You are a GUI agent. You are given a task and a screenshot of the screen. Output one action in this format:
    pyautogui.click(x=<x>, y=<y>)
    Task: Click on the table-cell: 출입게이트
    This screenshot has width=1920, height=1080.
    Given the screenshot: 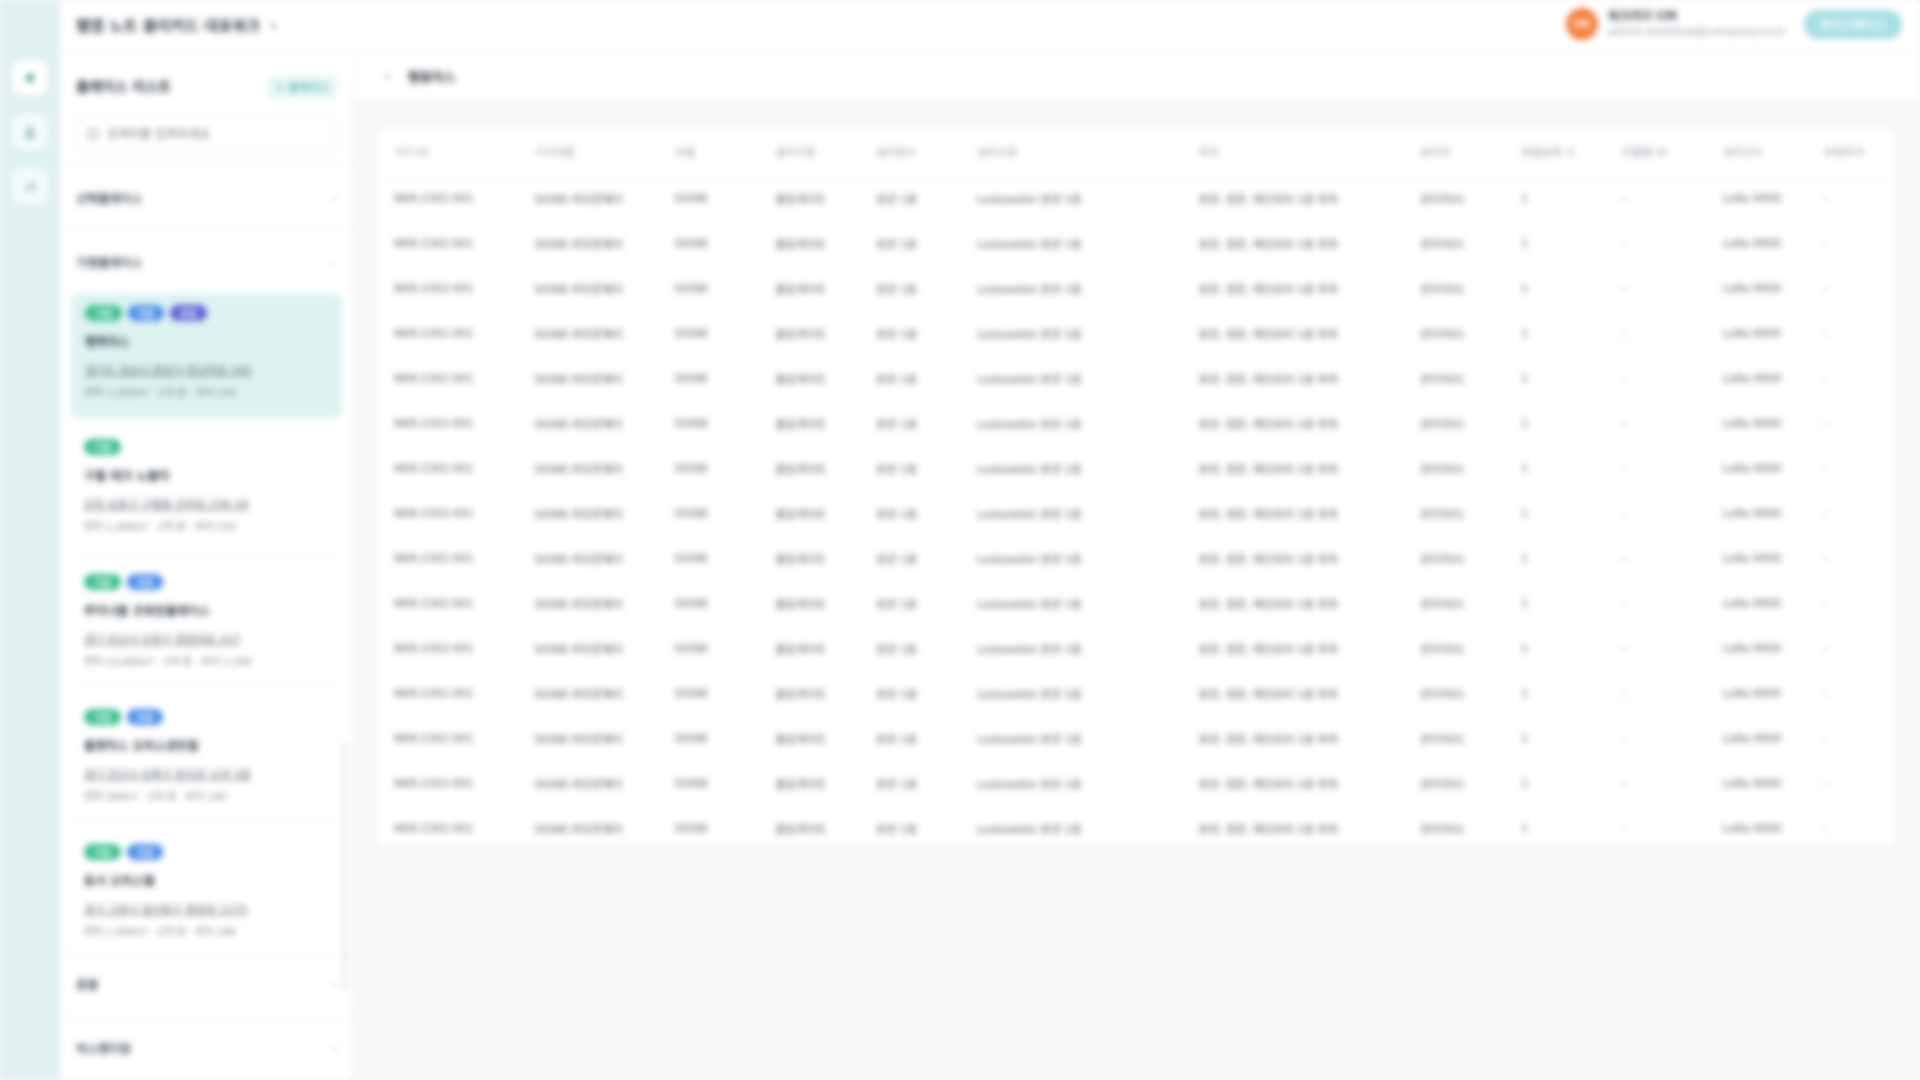 What is the action you would take?
    pyautogui.click(x=801, y=289)
    